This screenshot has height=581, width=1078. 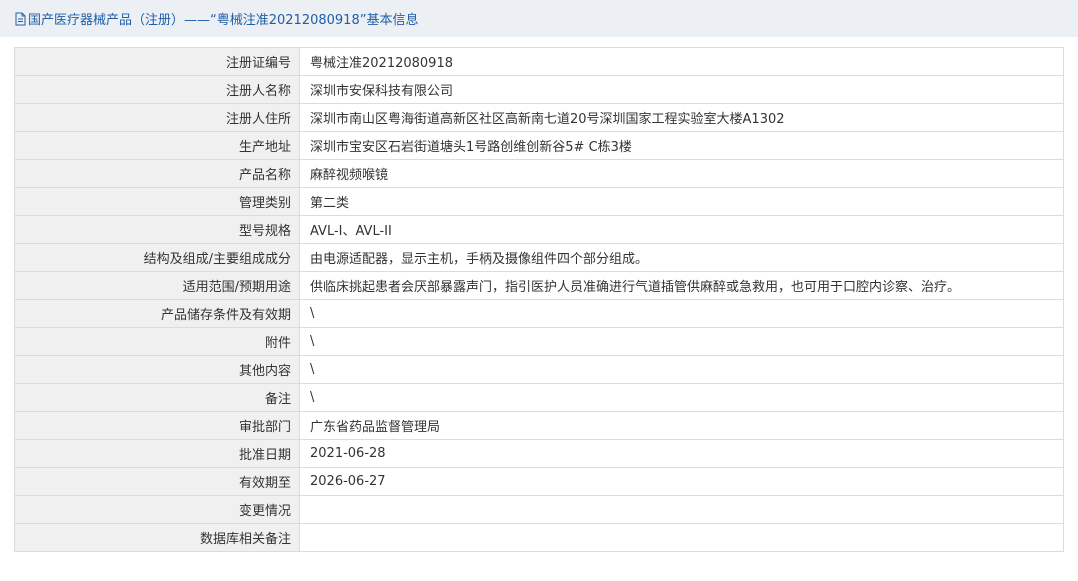 I want to click on field-label: 结构及组成/主要组成成分, so click(x=157, y=257).